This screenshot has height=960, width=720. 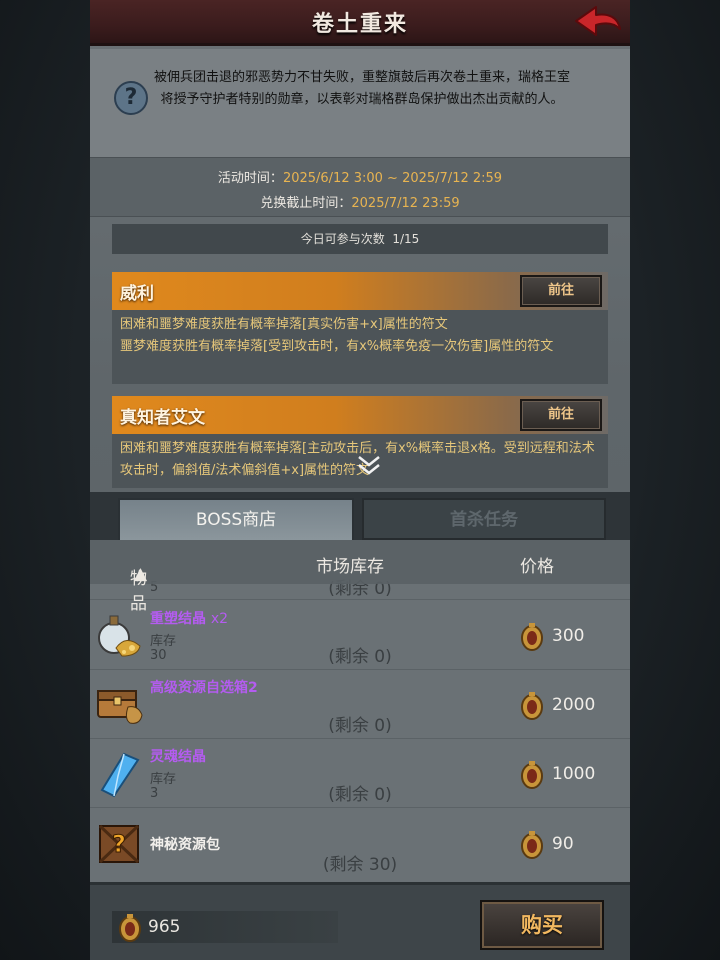 I want to click on shop-item-soul-crystal: 灵魂结晶 库存 3 (剩余 0) 1000, so click(x=360, y=774).